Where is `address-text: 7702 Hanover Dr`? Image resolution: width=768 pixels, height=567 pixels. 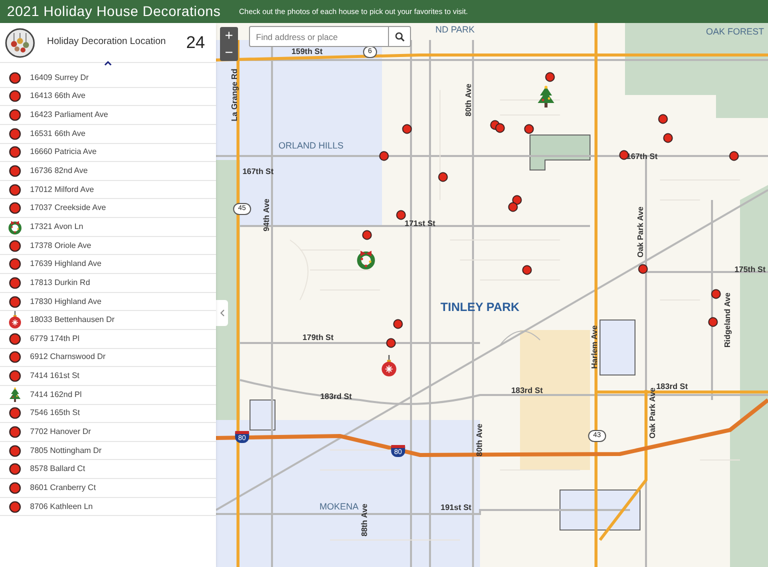 address-text: 7702 Hanover Dr is located at coordinates (60, 432).